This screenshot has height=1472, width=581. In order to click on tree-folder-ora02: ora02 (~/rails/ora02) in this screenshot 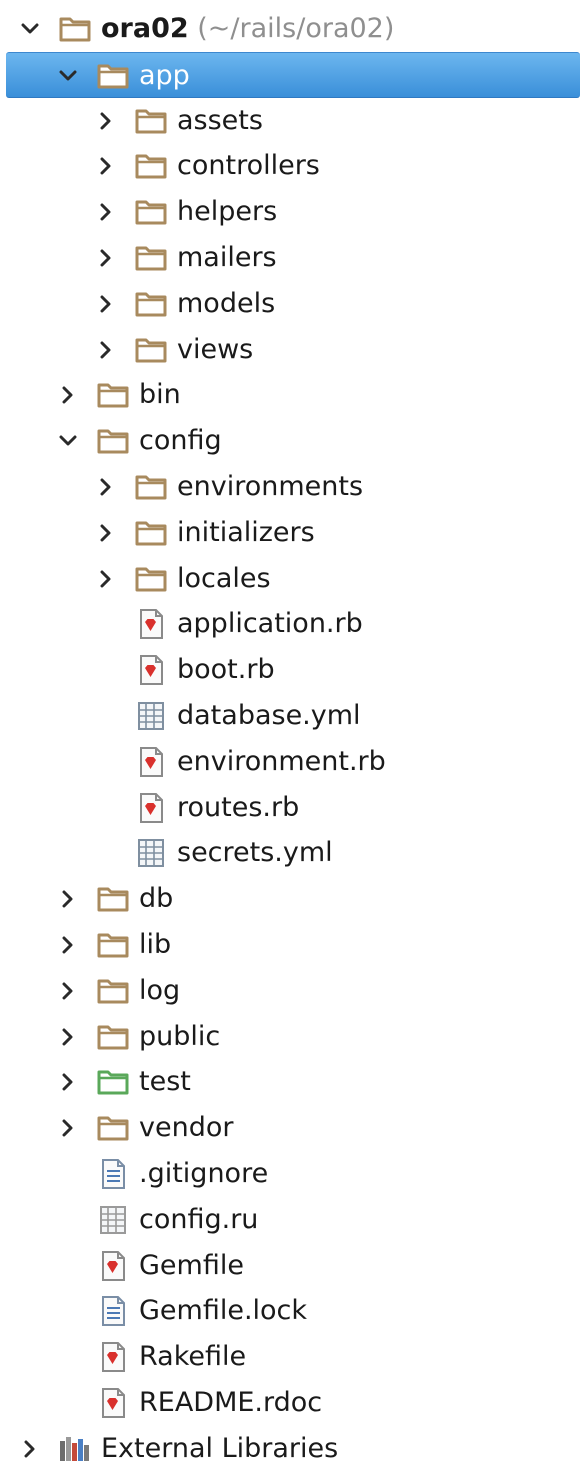, I will do `click(290, 29)`.